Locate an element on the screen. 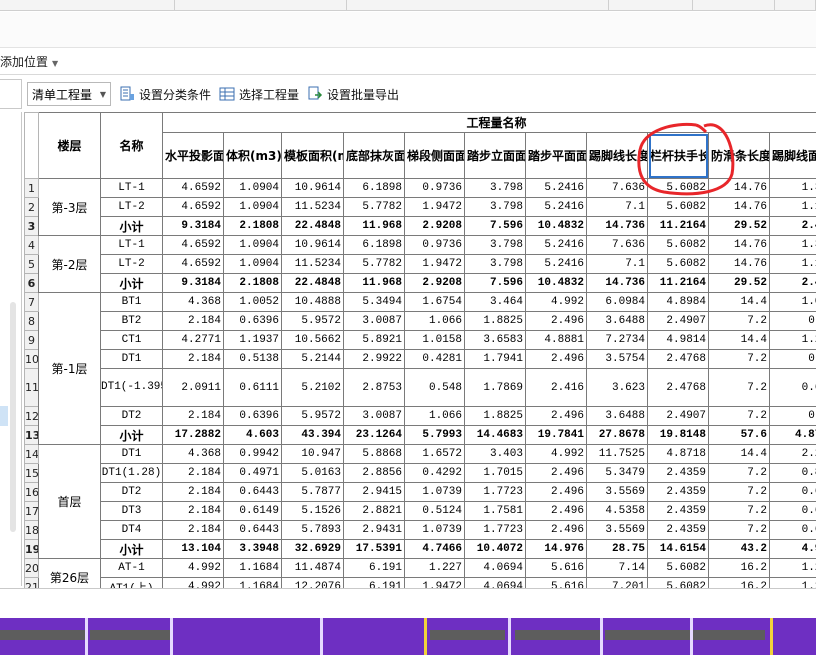  value-cell: 4.2771 is located at coordinates (193, 340).